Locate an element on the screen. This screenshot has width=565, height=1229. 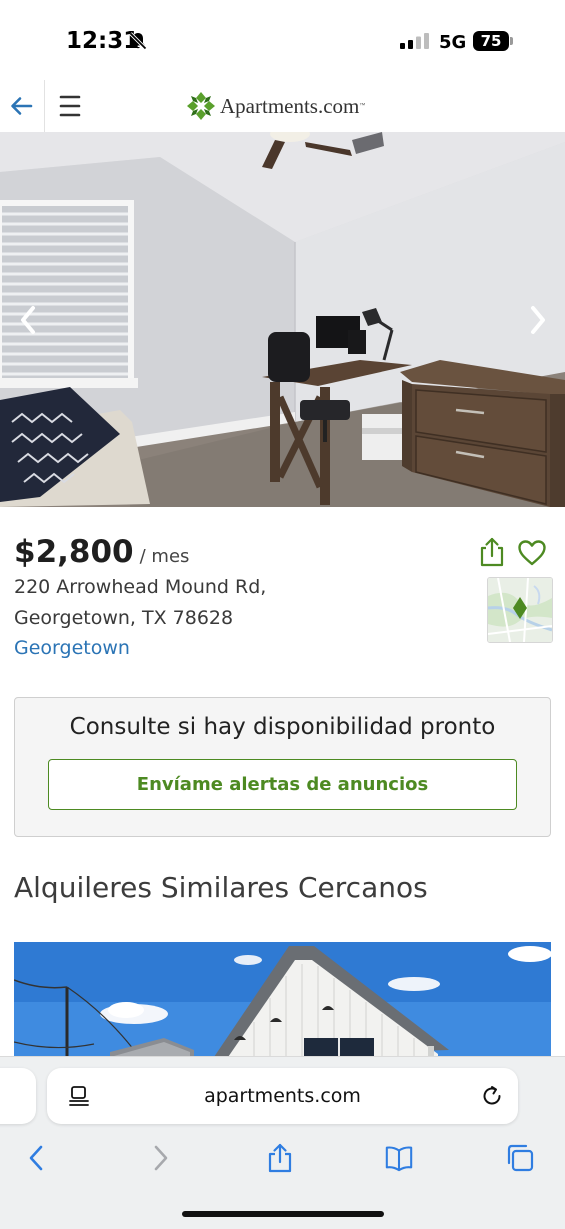
battery-tip is located at coordinates (511, 41).